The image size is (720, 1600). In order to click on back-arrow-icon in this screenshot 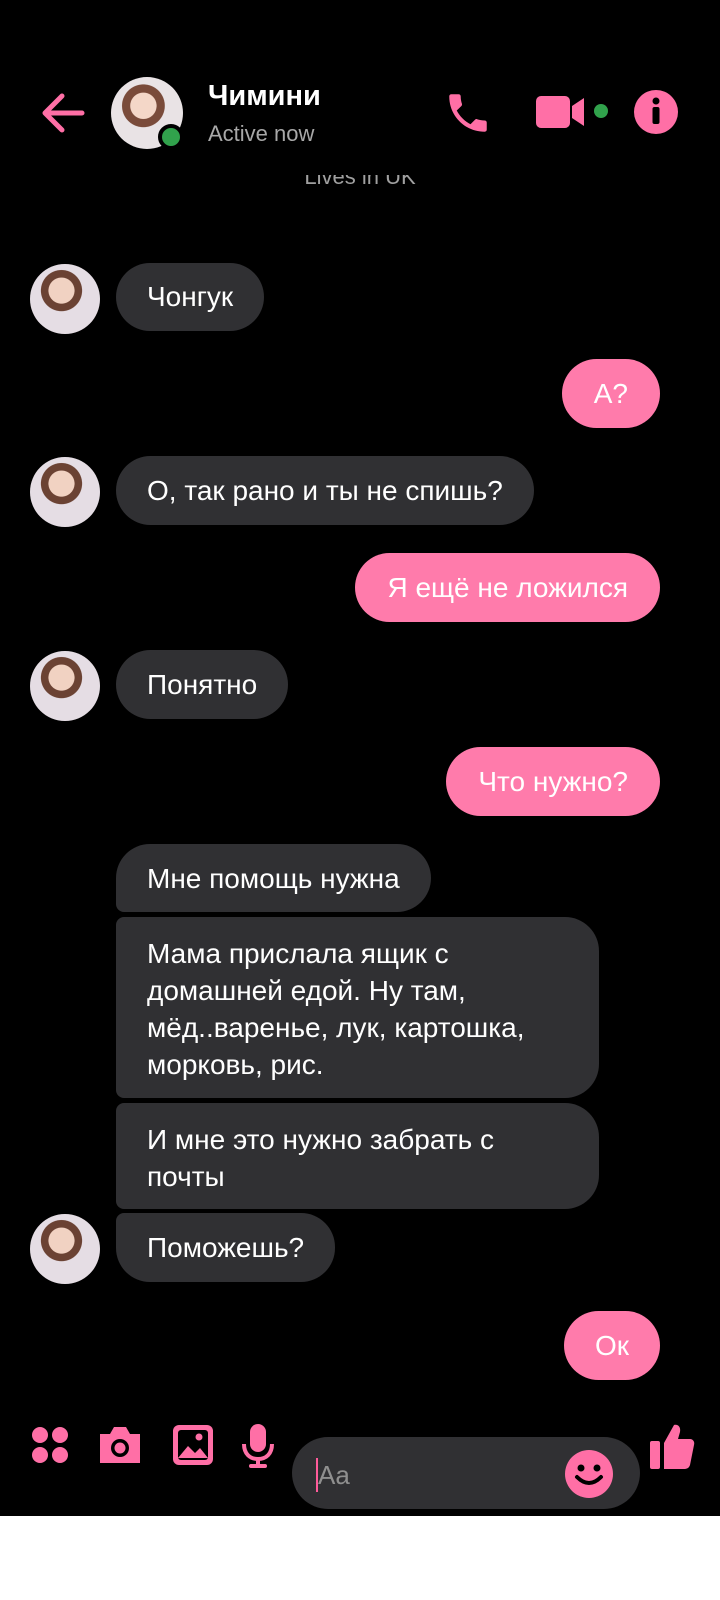, I will do `click(63, 113)`.